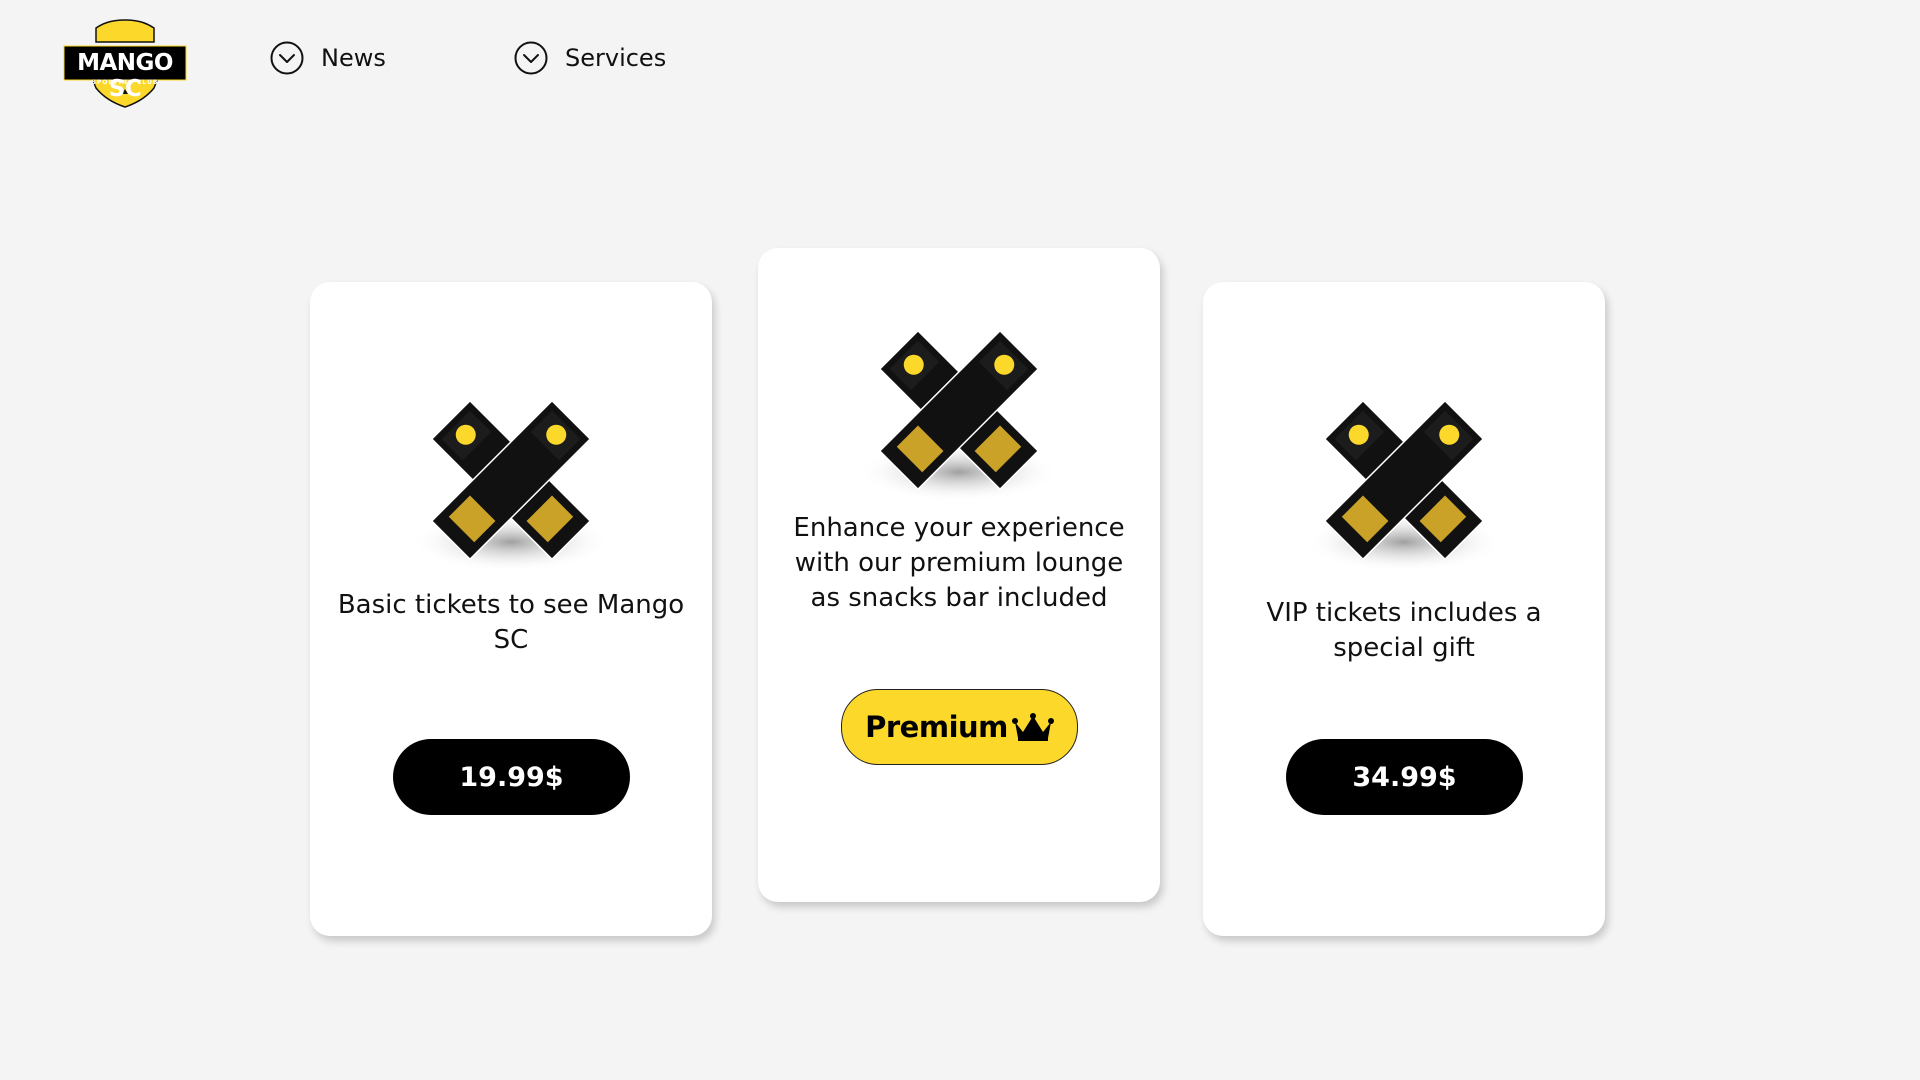 The height and width of the screenshot is (1080, 1920). I want to click on brand-tagline: SPORTING CLUB, so click(125, 82).